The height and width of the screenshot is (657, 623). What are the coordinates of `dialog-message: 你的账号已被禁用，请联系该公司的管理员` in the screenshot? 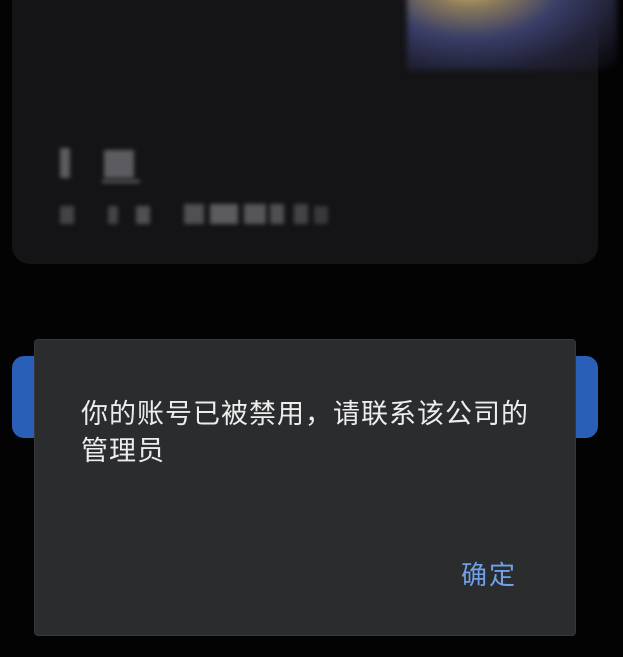 It's located at (305, 433).